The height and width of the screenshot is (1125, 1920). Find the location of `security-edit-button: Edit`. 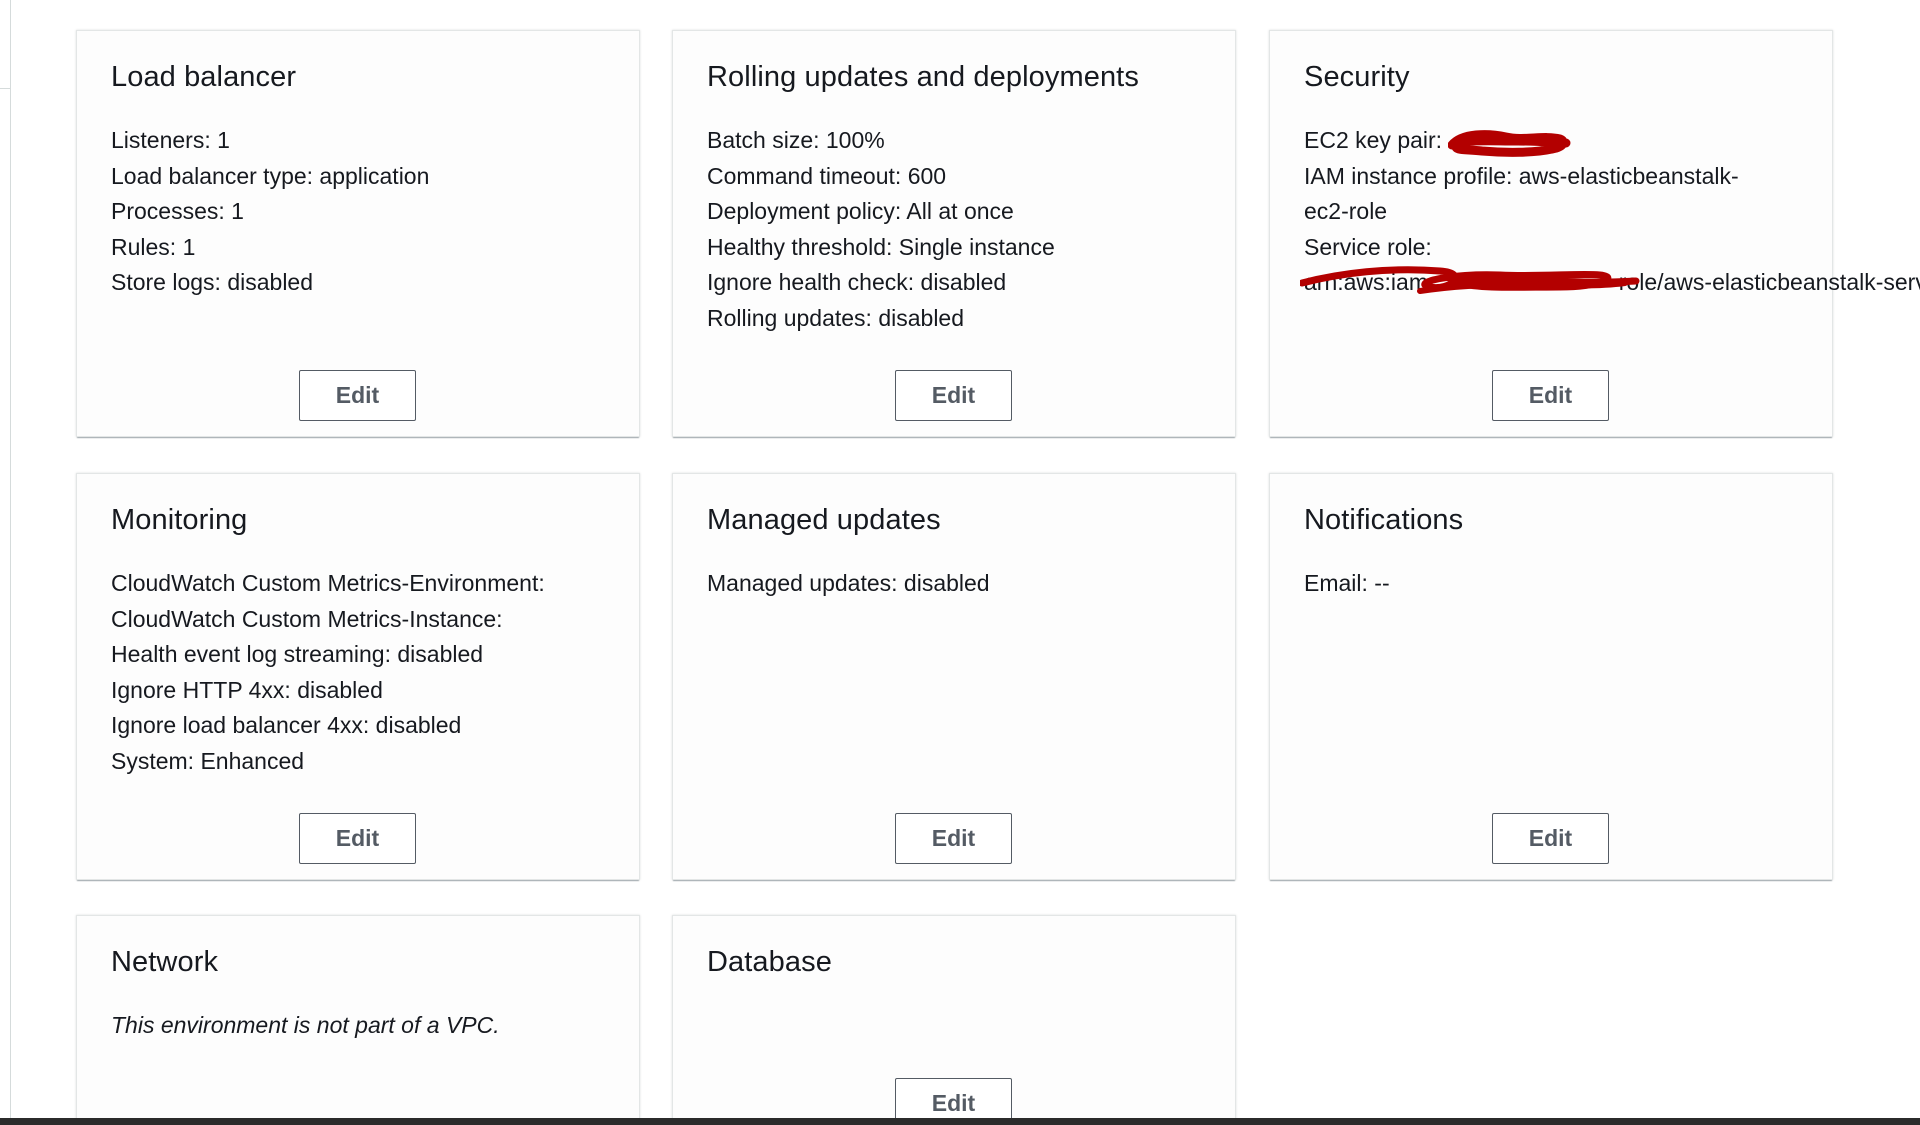

security-edit-button: Edit is located at coordinates (1550, 395).